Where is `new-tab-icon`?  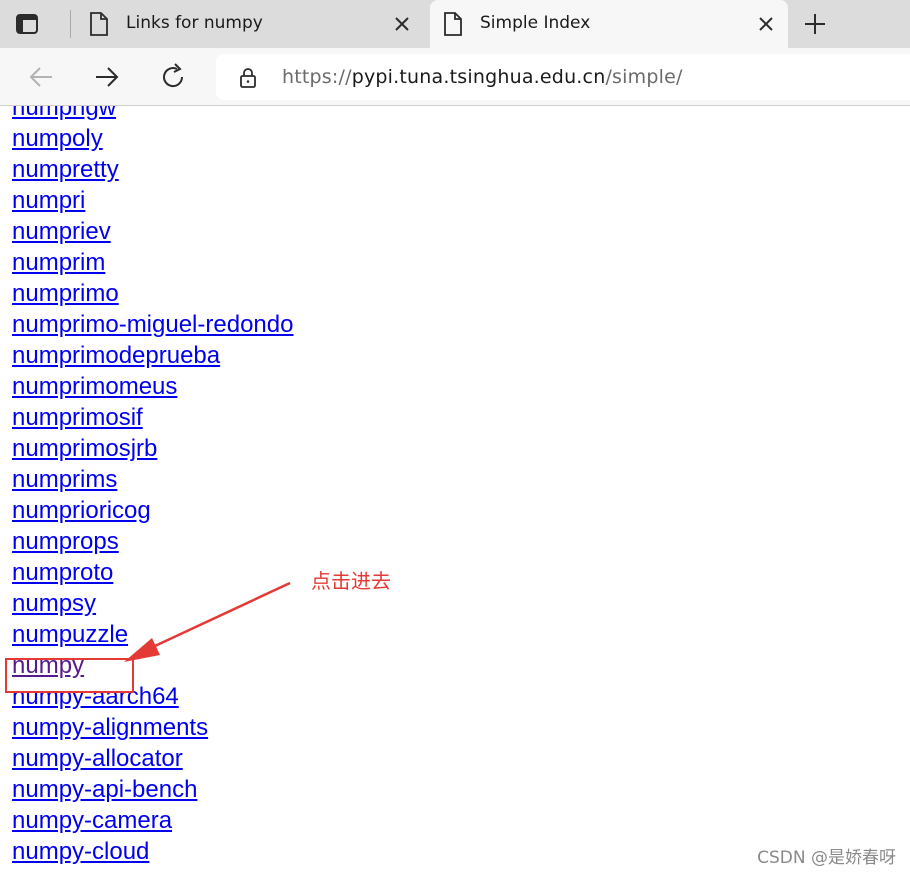 new-tab-icon is located at coordinates (815, 24).